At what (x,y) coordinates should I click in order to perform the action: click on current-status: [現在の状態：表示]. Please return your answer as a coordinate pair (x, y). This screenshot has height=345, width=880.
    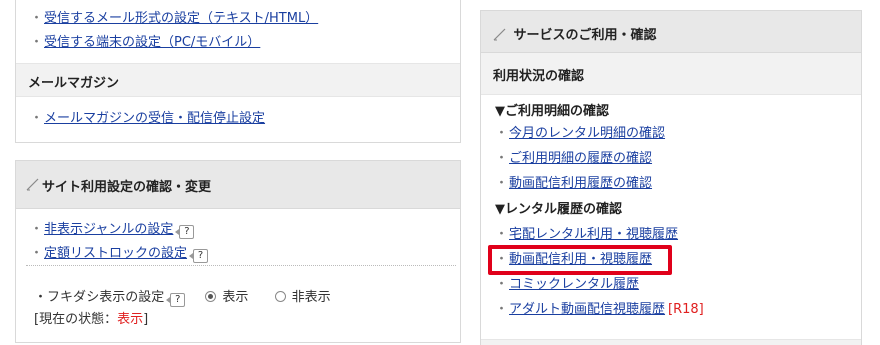
    Looking at the image, I should click on (91, 319).